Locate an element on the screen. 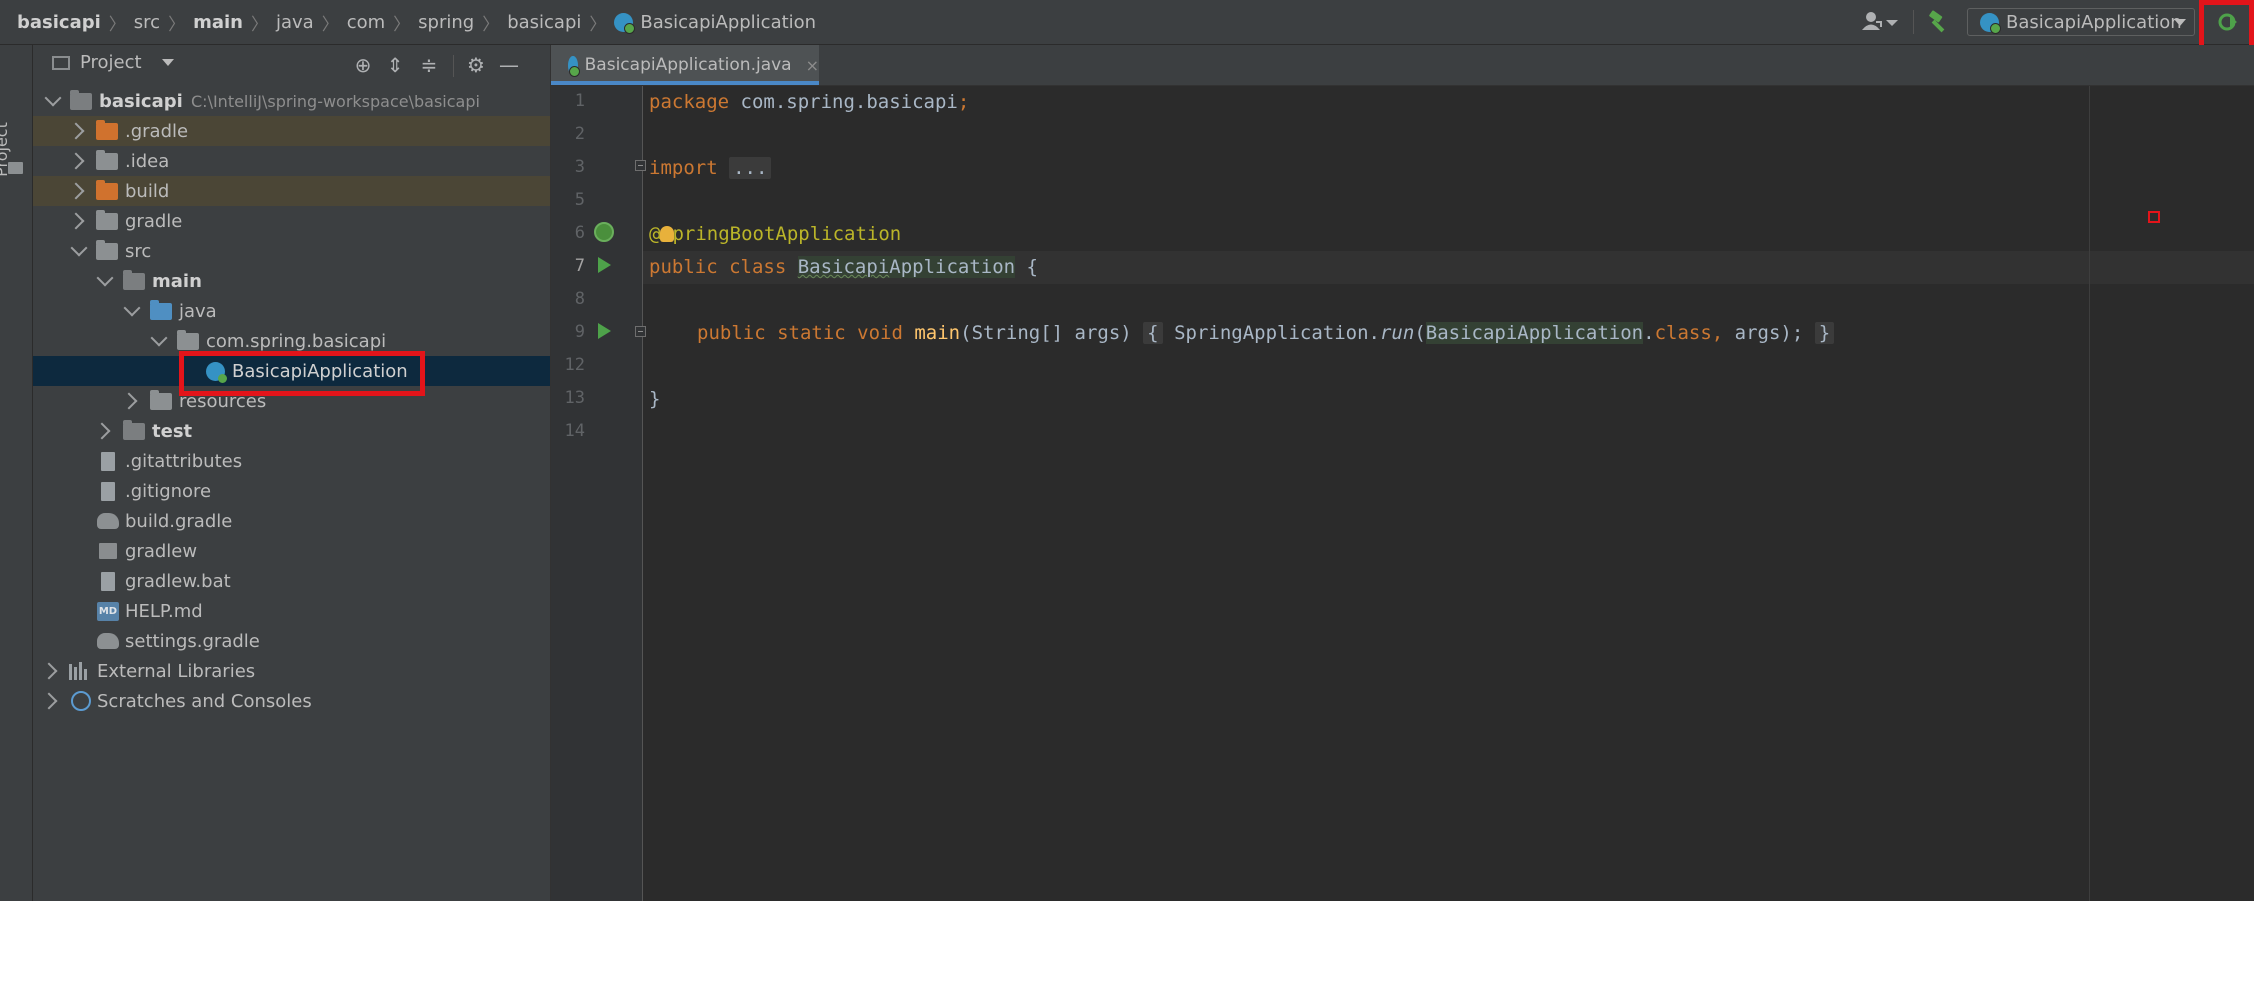  paren: ( is located at coordinates (1420, 333).